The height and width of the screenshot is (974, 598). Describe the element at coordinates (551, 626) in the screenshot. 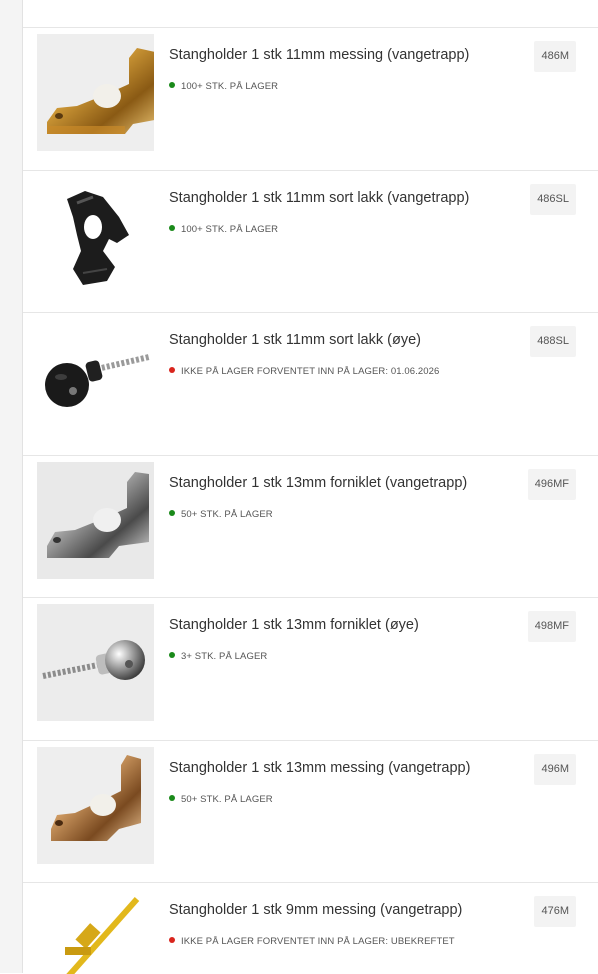

I see `sku-badge: 498MF` at that location.